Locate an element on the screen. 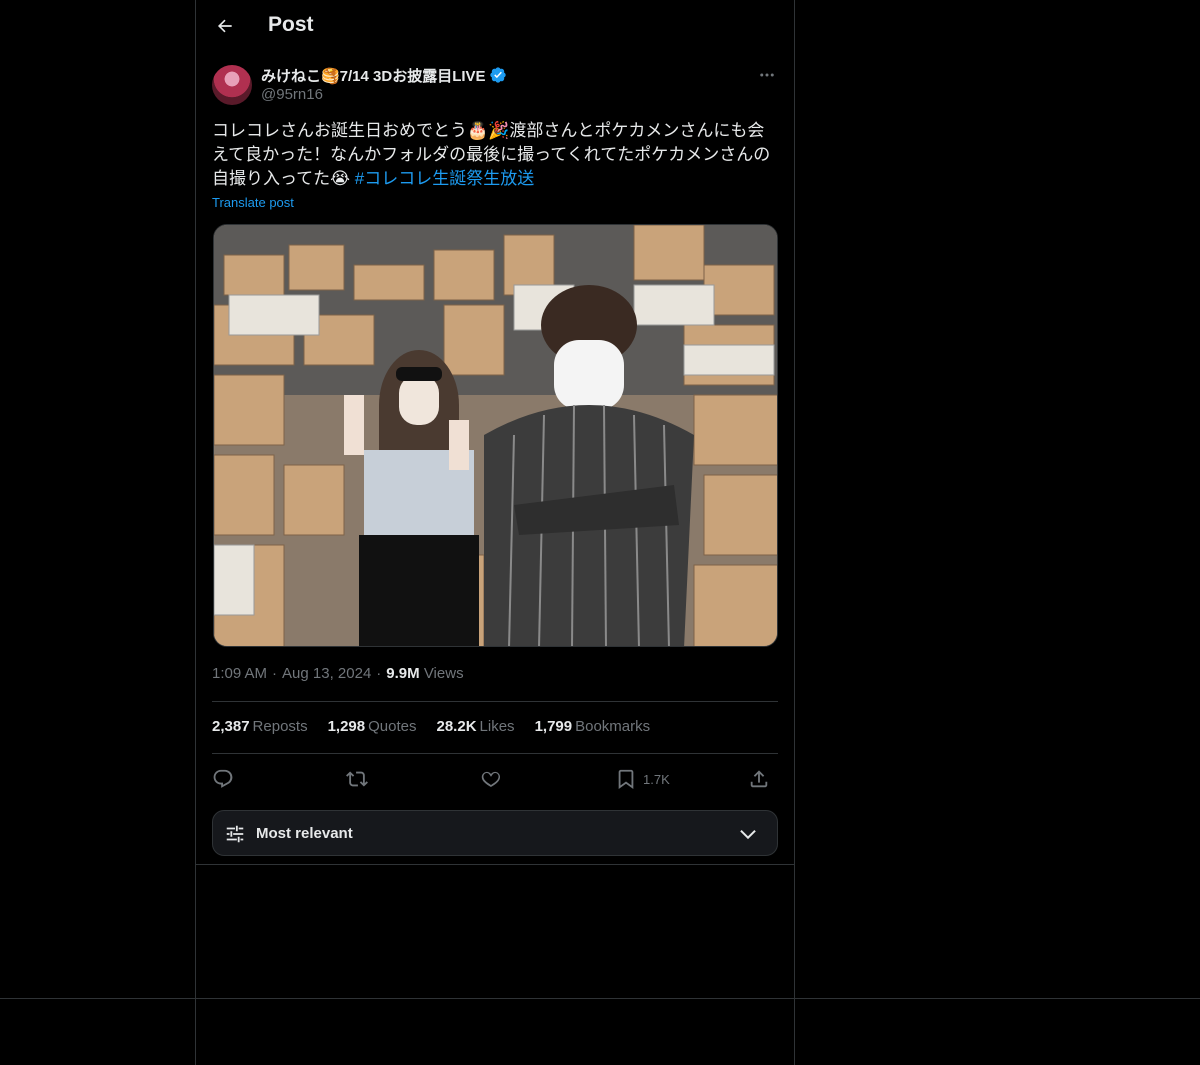  bookmark-icon is located at coordinates (626, 779).